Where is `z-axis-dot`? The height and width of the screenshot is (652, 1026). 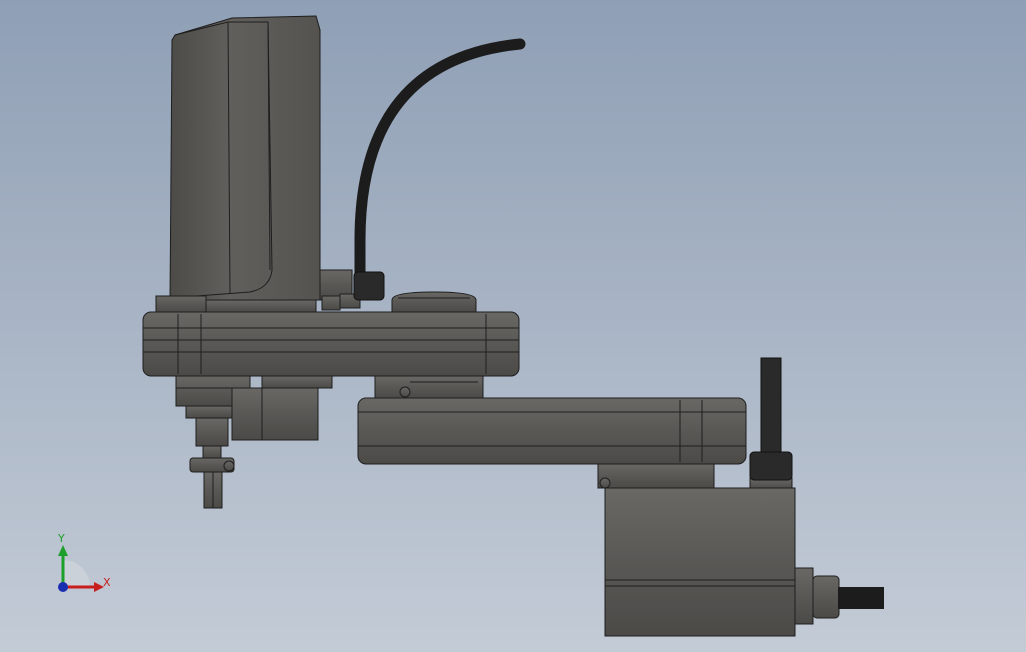
z-axis-dot is located at coordinates (63, 587).